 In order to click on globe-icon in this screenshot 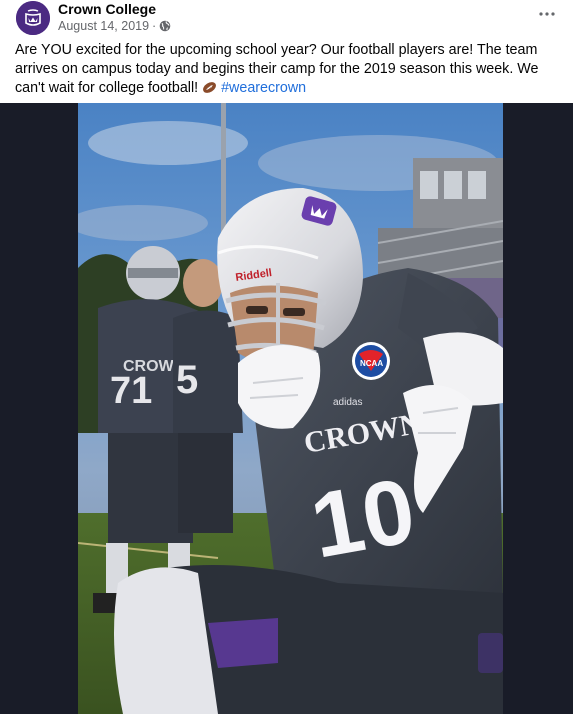, I will do `click(165, 26)`.